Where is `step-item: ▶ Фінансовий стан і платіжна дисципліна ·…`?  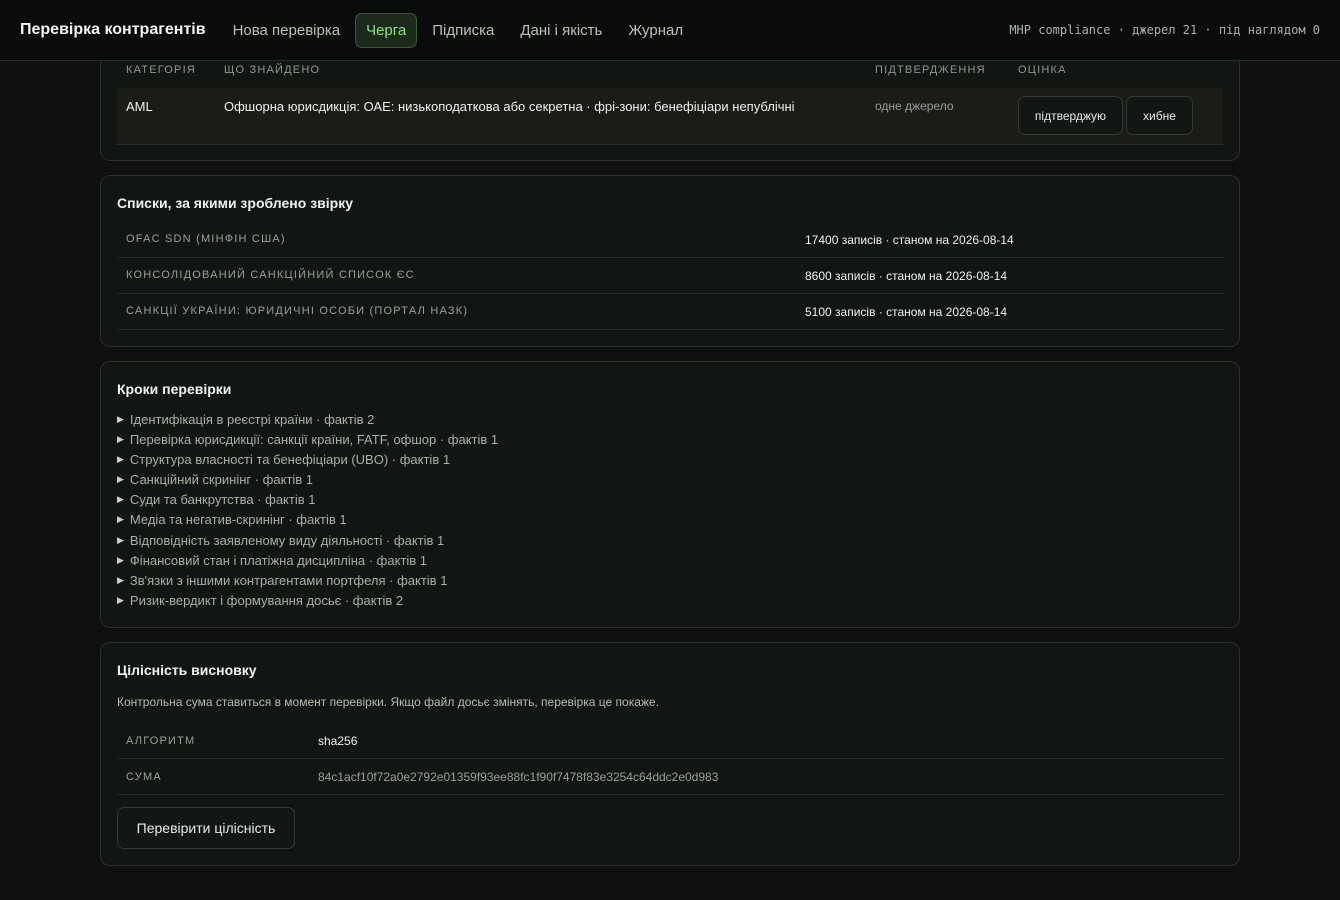 step-item: ▶ Фінансовий стан і платіжна дисципліна ·… is located at coordinates (272, 560).